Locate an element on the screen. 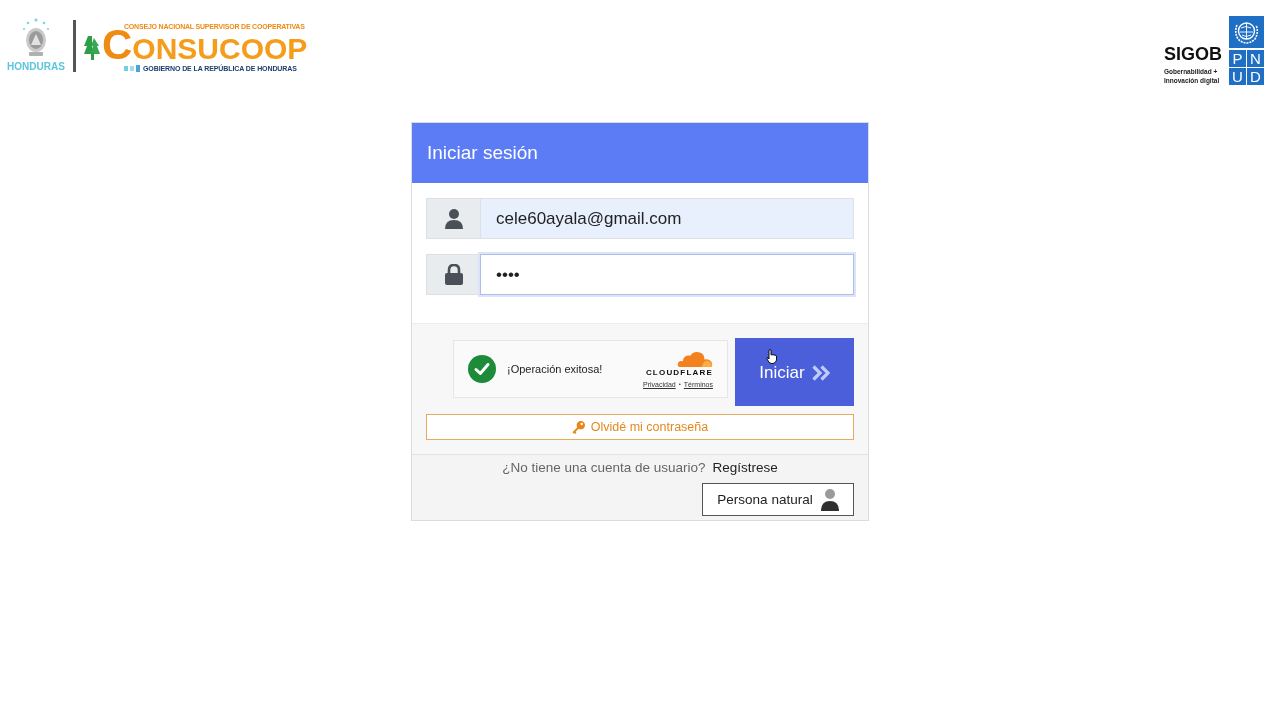  tree-icon is located at coordinates (92, 47).